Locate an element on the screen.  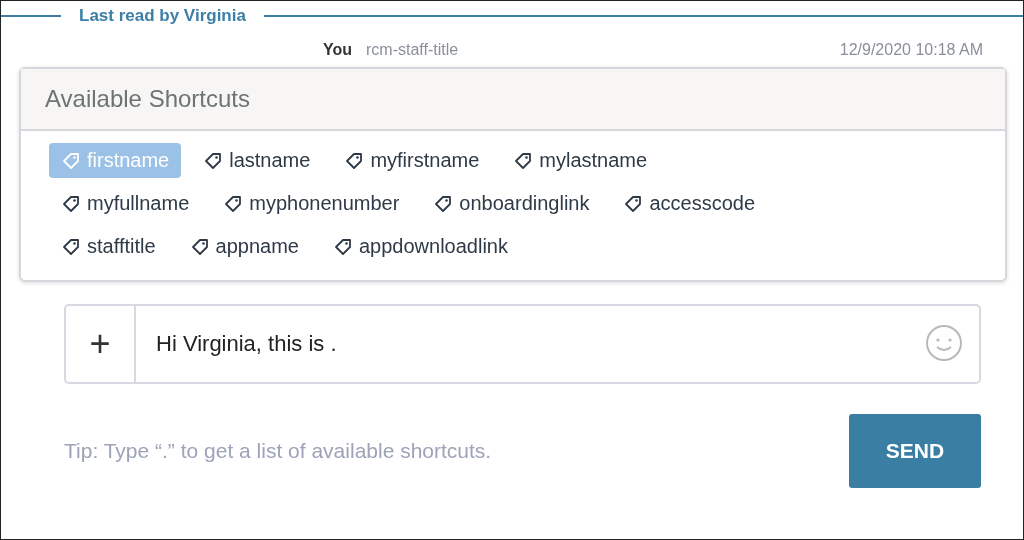
read-marker: Last read by Virginia is located at coordinates (162, 16).